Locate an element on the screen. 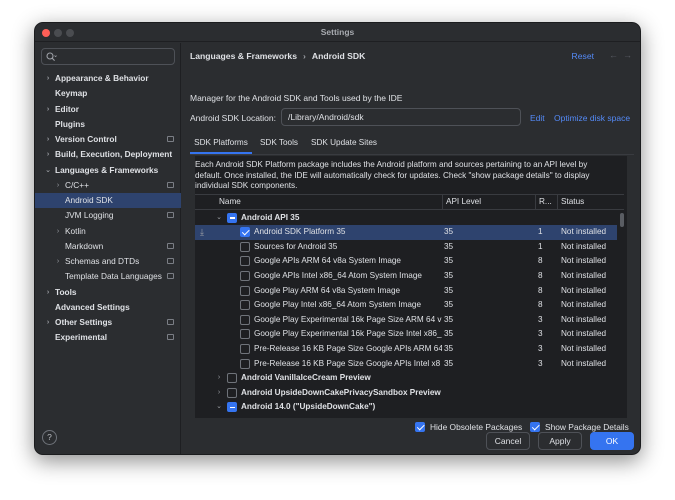 The image size is (675, 500). breadcrumb-languages: Languages & Frameworks is located at coordinates (243, 56).